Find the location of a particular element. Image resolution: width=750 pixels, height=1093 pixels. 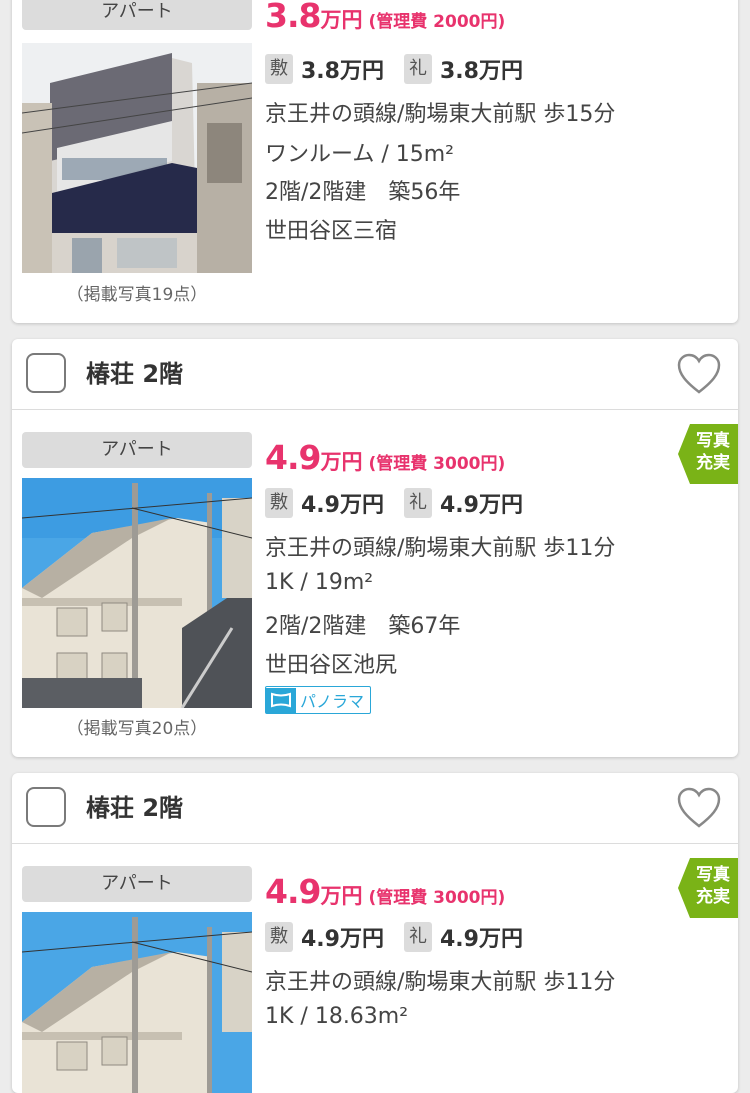

deposit-value: 3.8万円 is located at coordinates (342, 71).